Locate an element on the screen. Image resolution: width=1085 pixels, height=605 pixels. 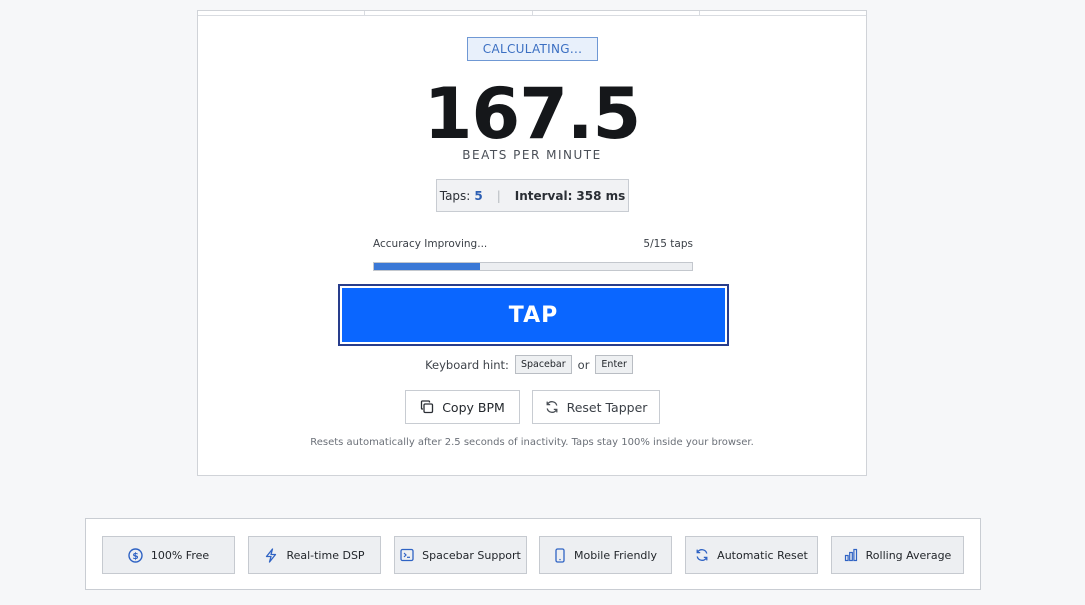
tap-button: TAP is located at coordinates (533, 315).